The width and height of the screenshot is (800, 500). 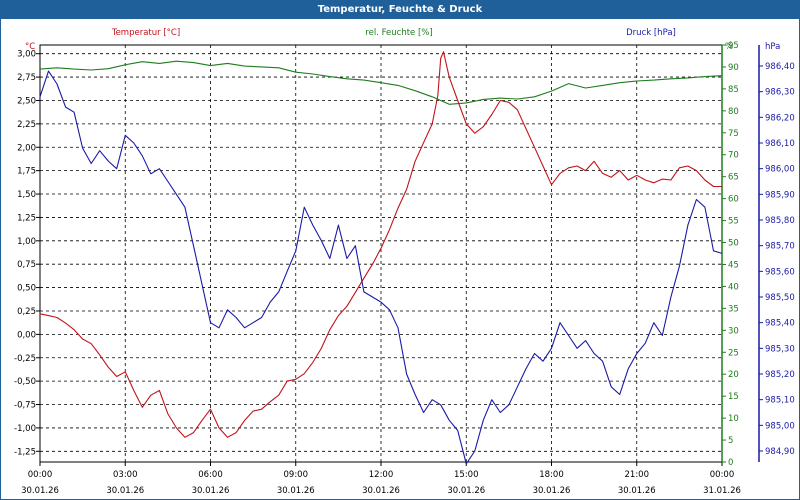 What do you see at coordinates (772, 47) in the screenshot?
I see `pressure-unit-label: hPa` at bounding box center [772, 47].